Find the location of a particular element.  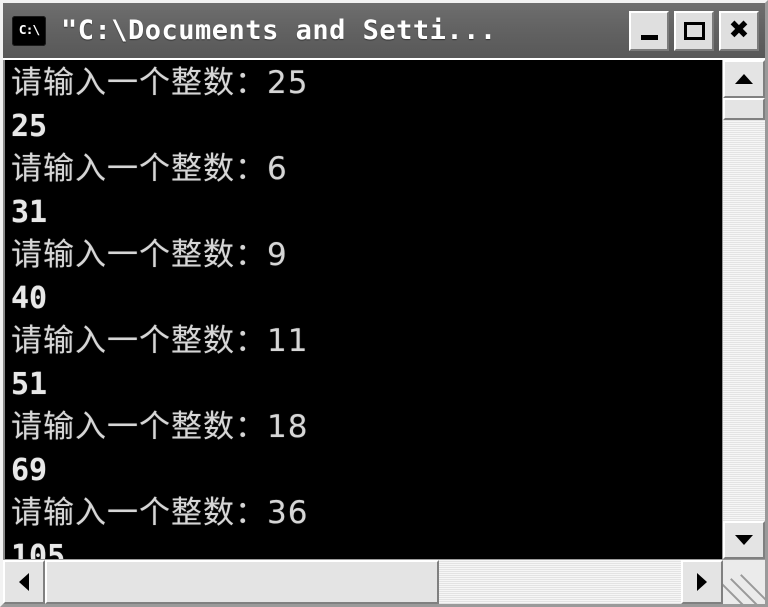

vertical-scroll-thumb is located at coordinates (744, 109).